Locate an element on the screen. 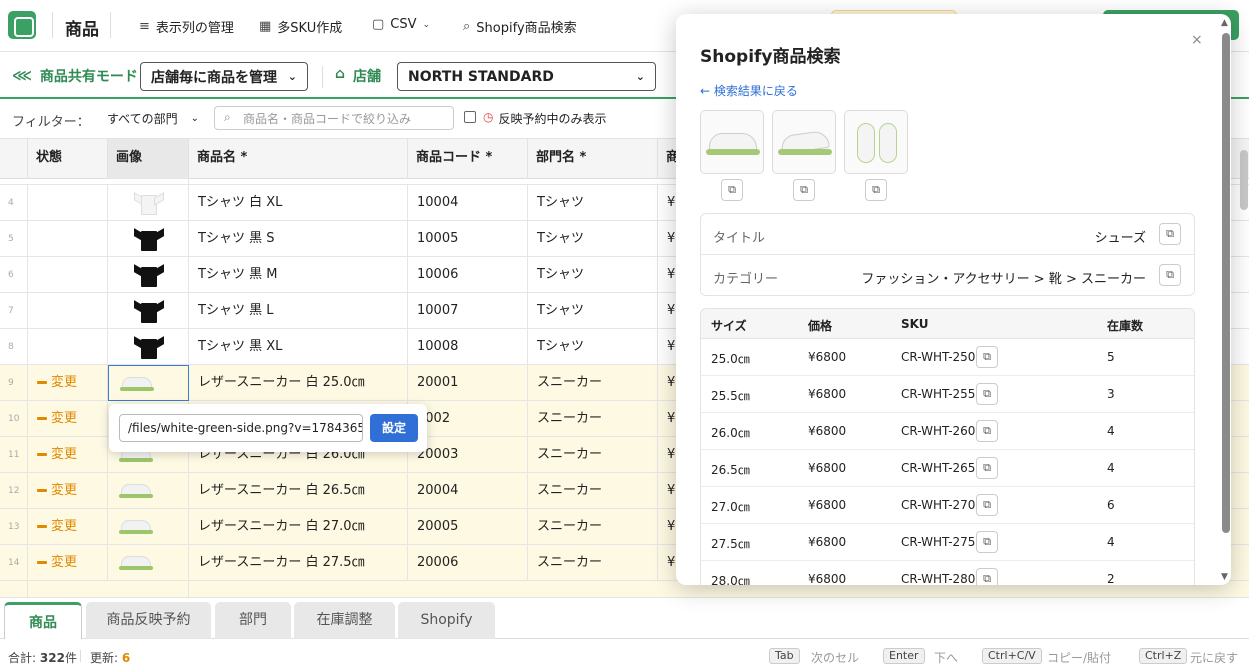 The width and height of the screenshot is (1249, 668). code-cell: 10005 is located at coordinates (468, 239).